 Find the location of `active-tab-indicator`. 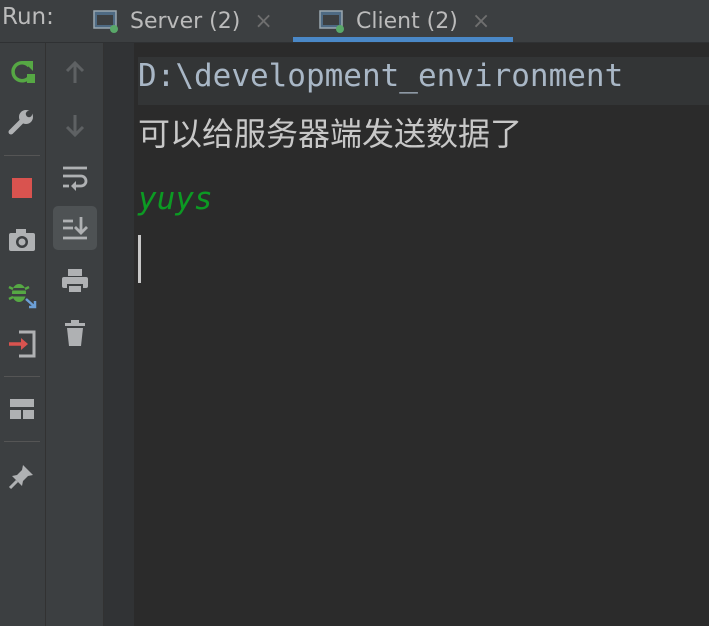

active-tab-indicator is located at coordinates (403, 39).